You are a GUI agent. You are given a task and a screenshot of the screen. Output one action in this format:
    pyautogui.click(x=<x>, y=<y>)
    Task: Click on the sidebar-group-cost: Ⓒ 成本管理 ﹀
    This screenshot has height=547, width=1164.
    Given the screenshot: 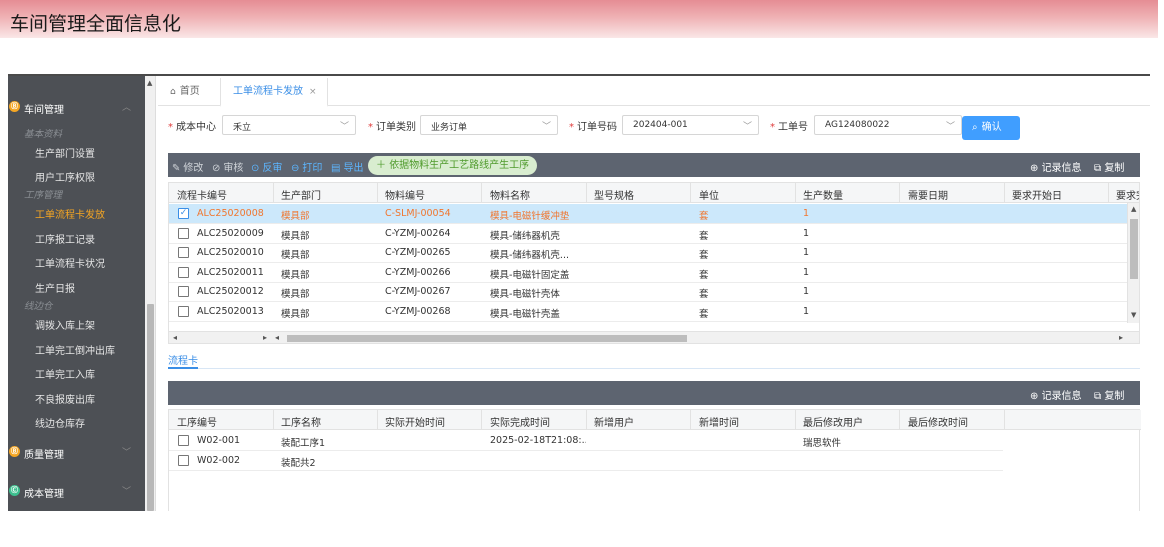 What is the action you would take?
    pyautogui.click(x=76, y=491)
    